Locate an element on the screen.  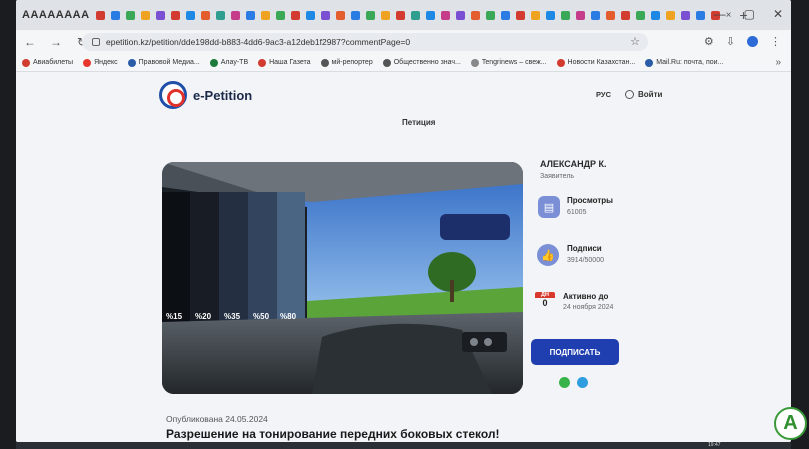
whatsapp-icon is located at coordinates (564, 382).